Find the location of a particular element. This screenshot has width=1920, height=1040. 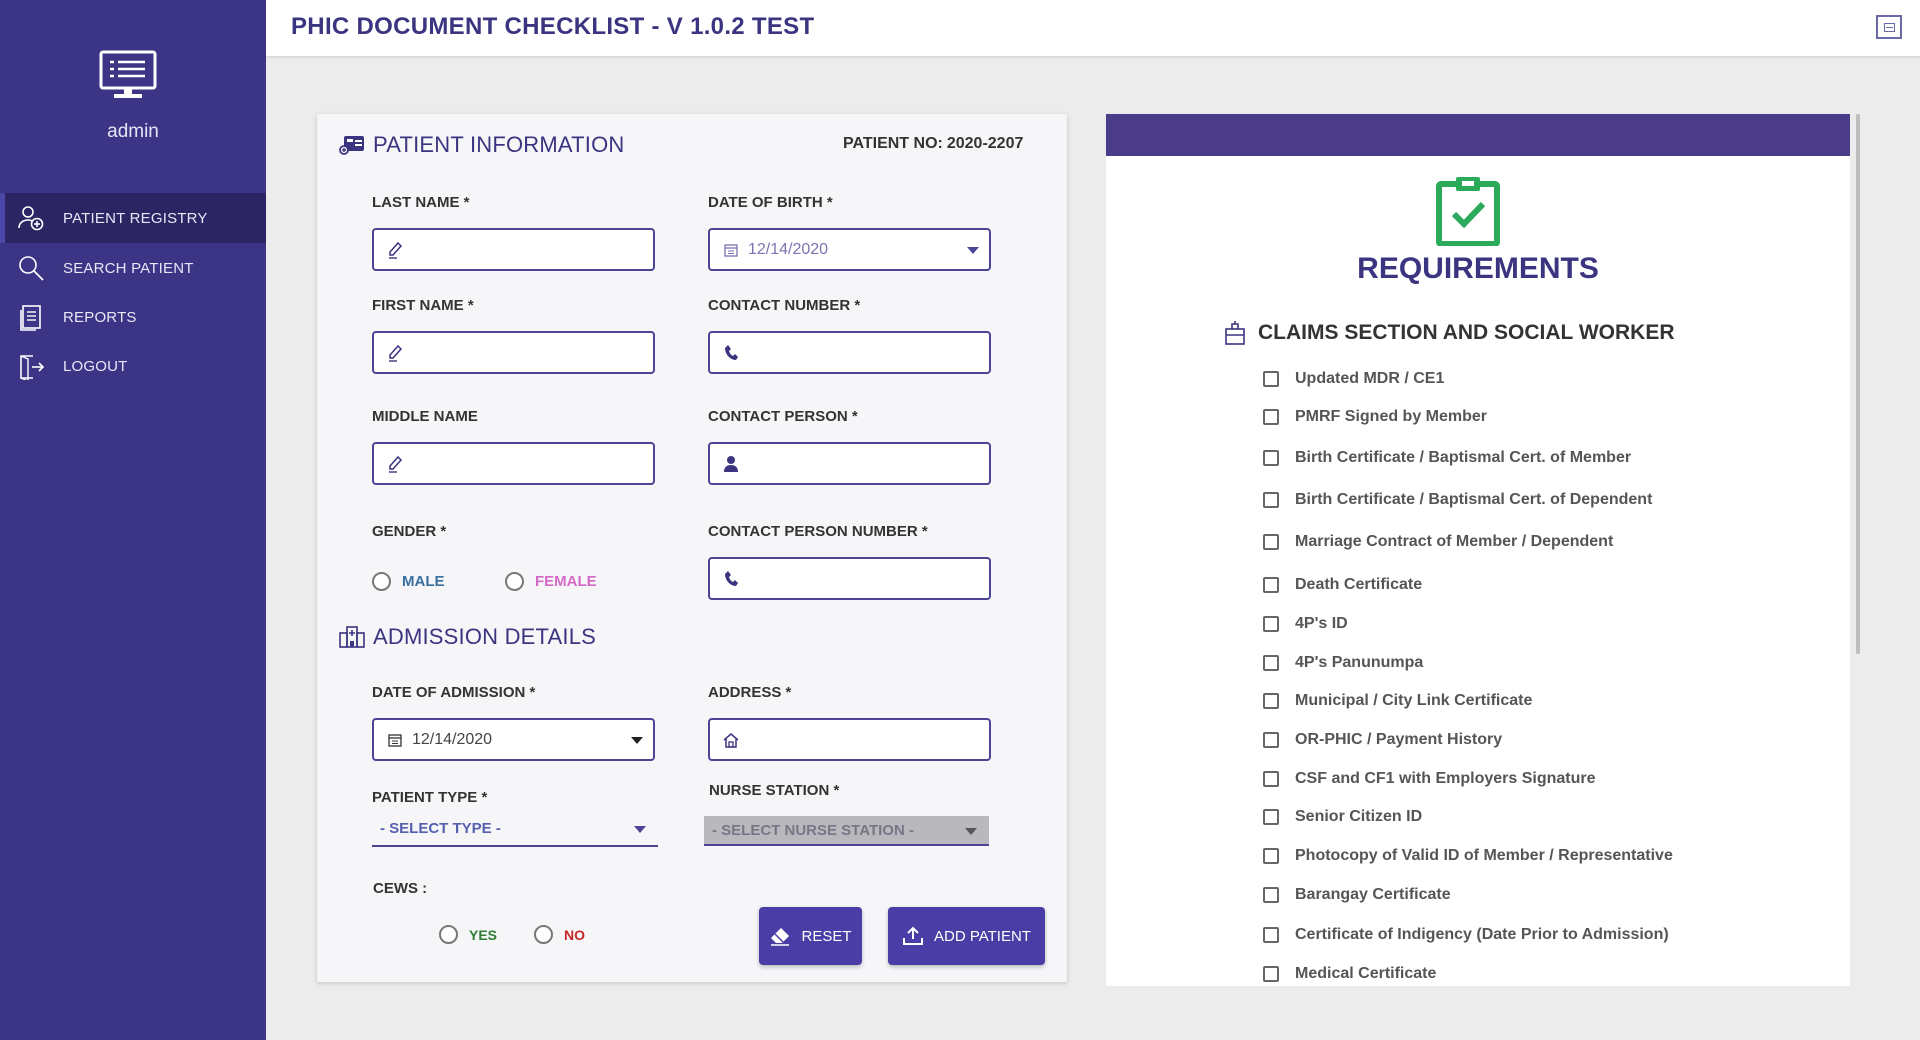

requirement-item: Marriage Contract of Member / Dependent is located at coordinates (1438, 542).